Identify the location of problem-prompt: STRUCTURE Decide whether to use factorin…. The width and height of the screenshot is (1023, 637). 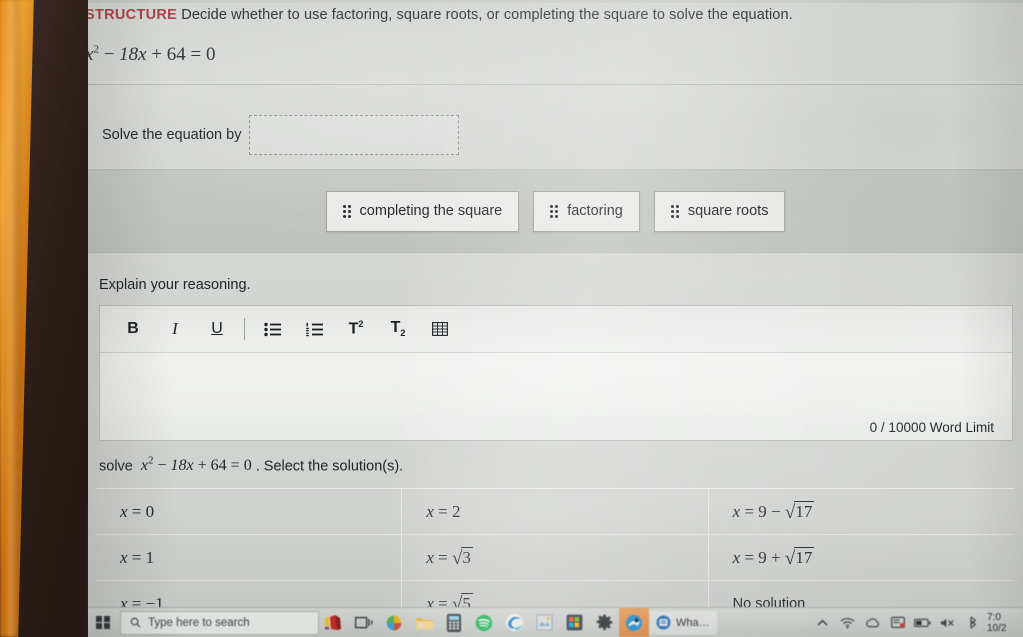
(554, 15).